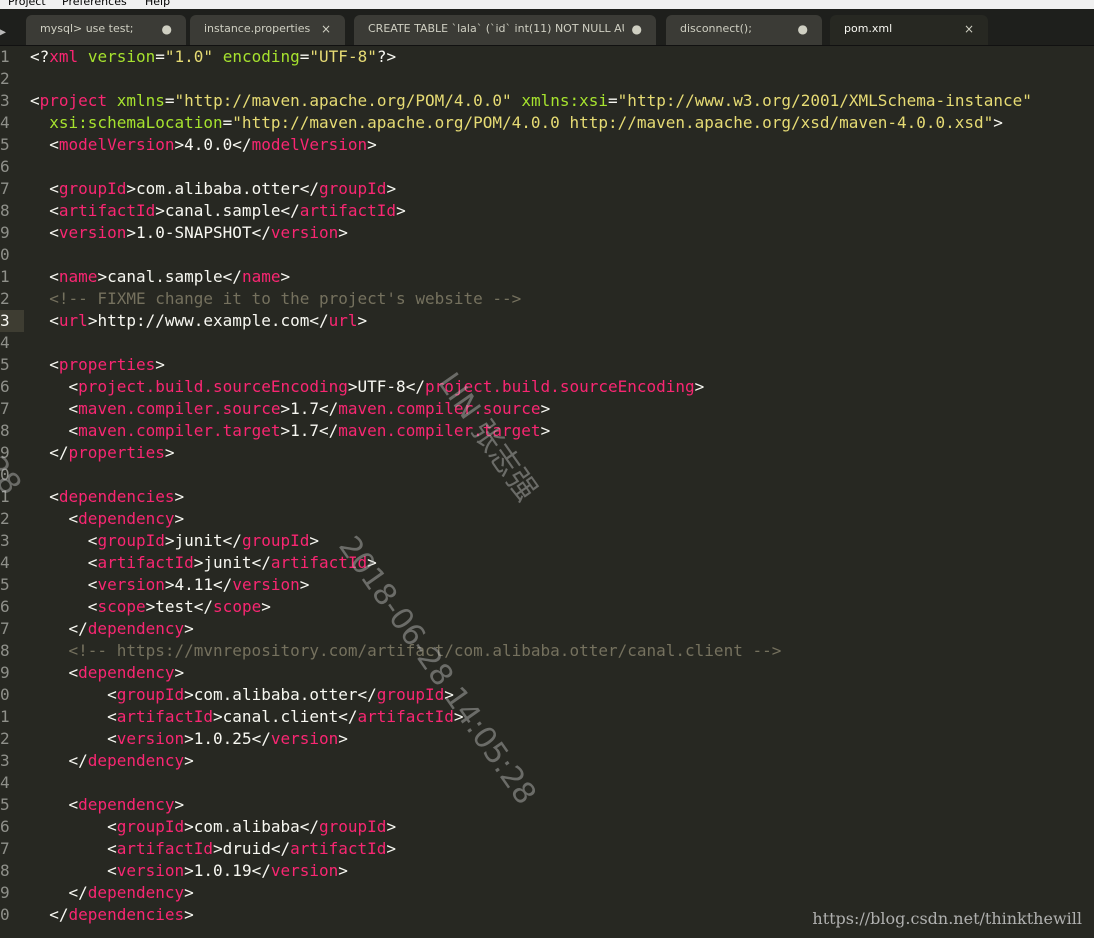 This screenshot has height=938, width=1094. What do you see at coordinates (203, 540) in the screenshot?
I see `code-token: >junit</` at bounding box center [203, 540].